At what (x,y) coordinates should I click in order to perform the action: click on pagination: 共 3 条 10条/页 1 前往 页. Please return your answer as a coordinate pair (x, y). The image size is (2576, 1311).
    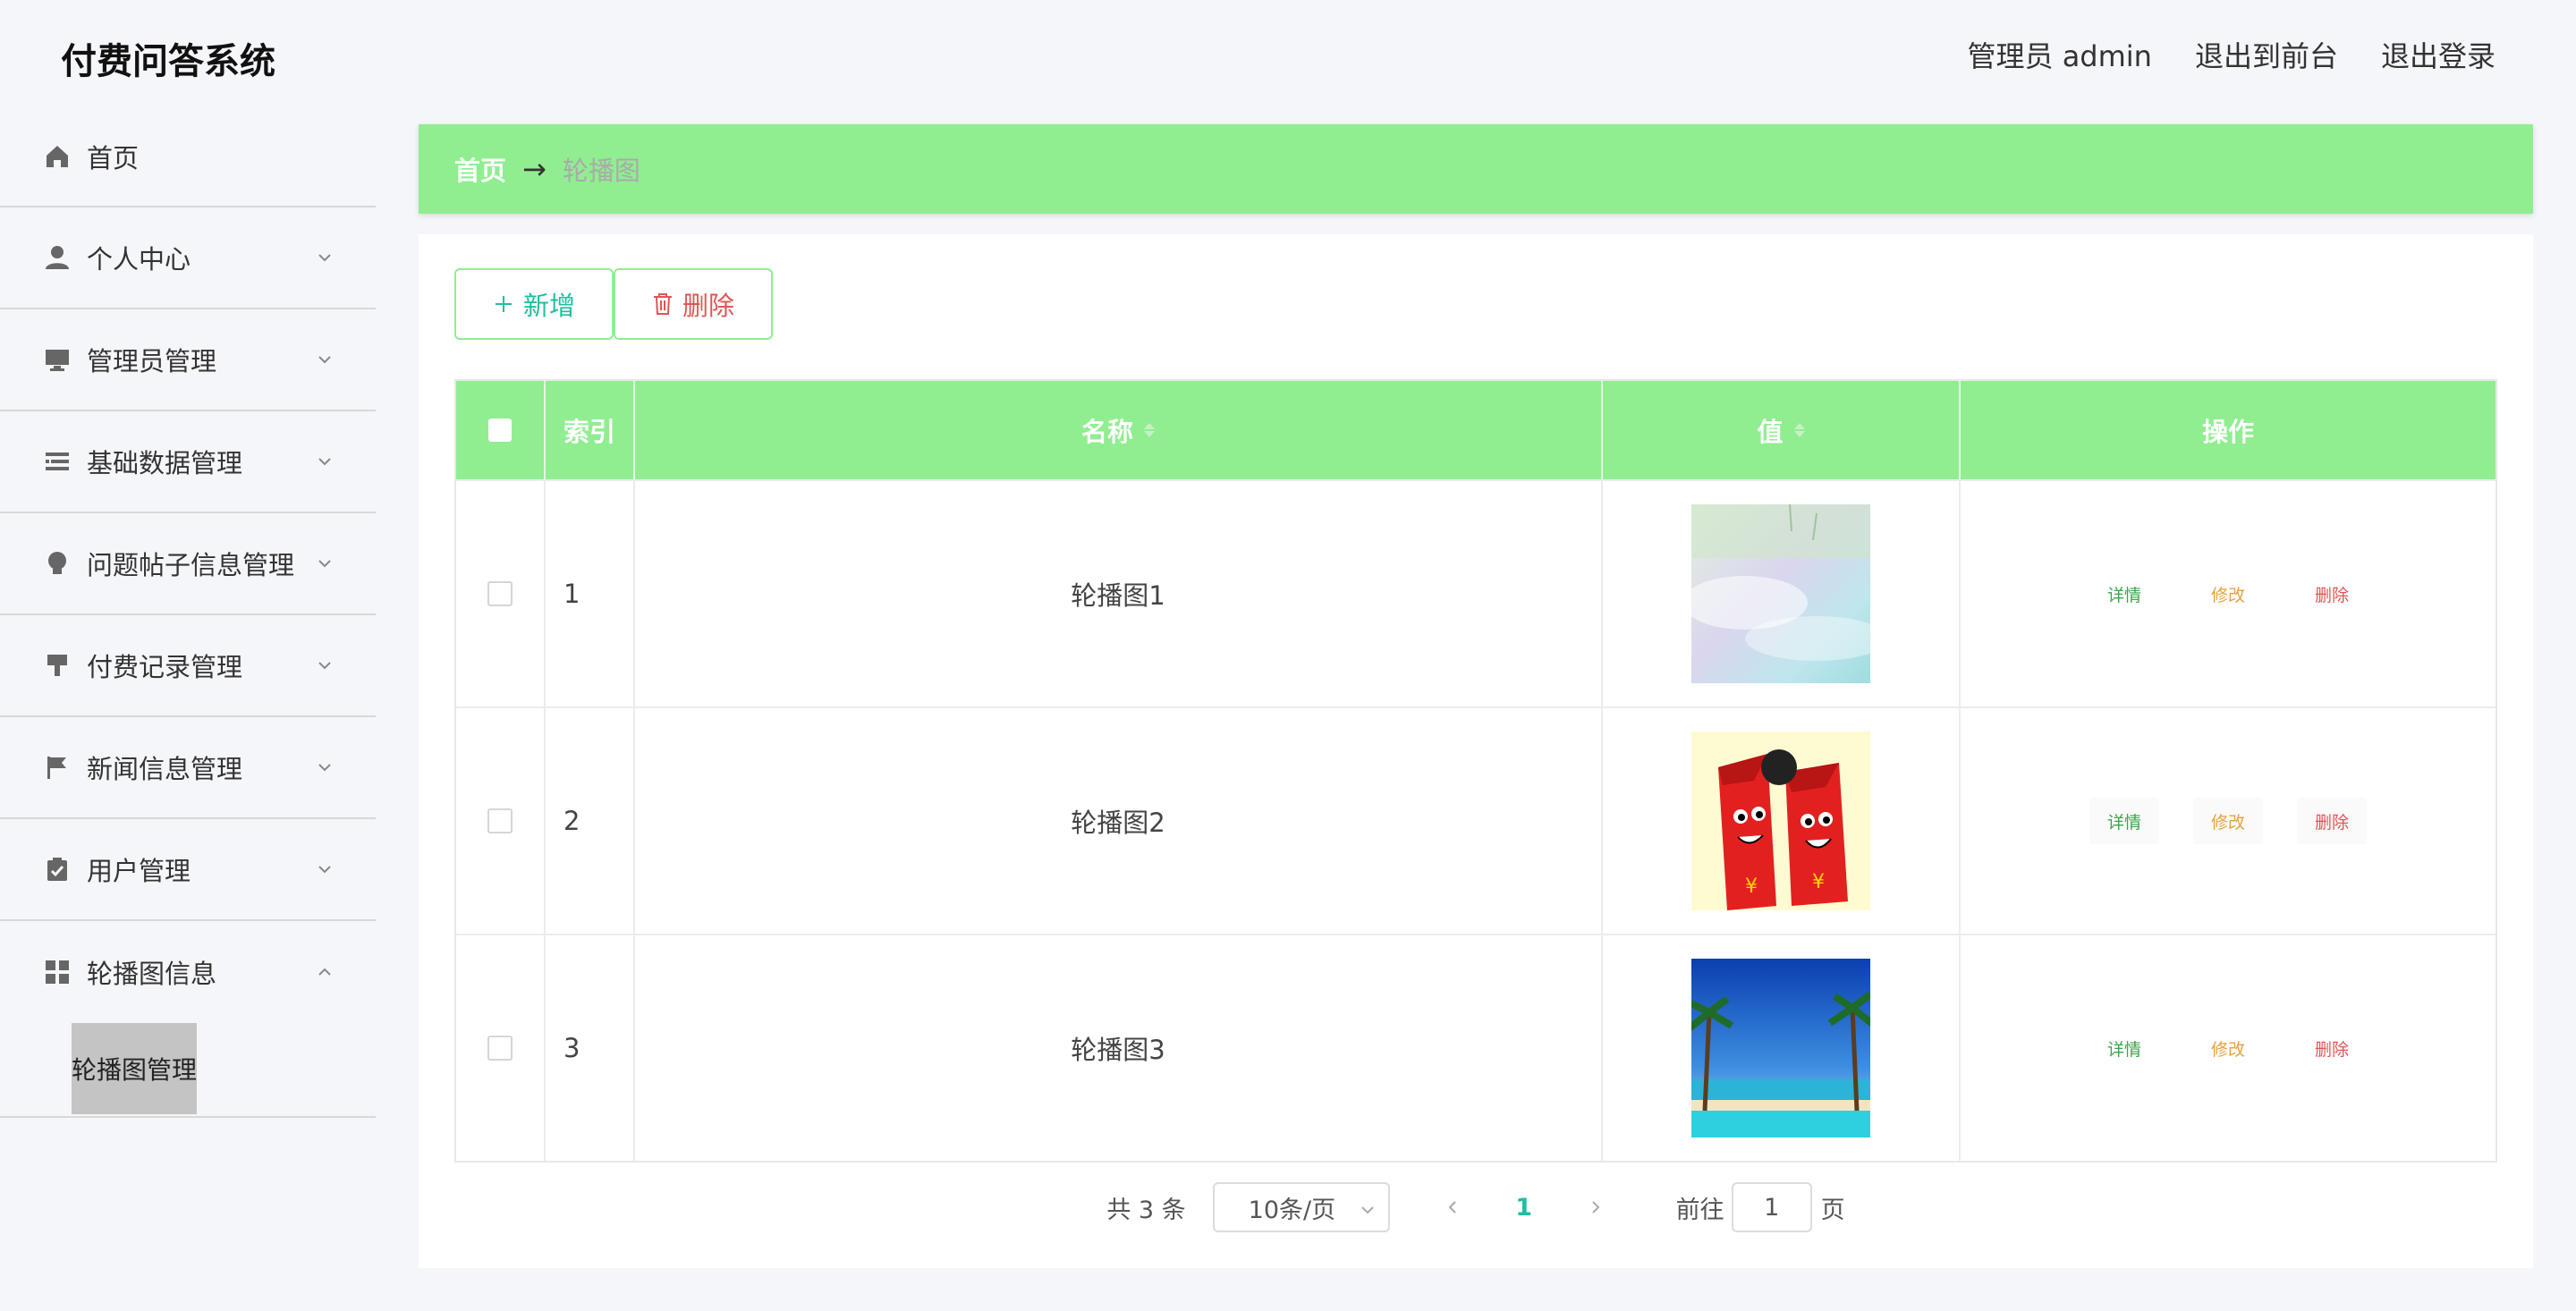
    Looking at the image, I should click on (1476, 1207).